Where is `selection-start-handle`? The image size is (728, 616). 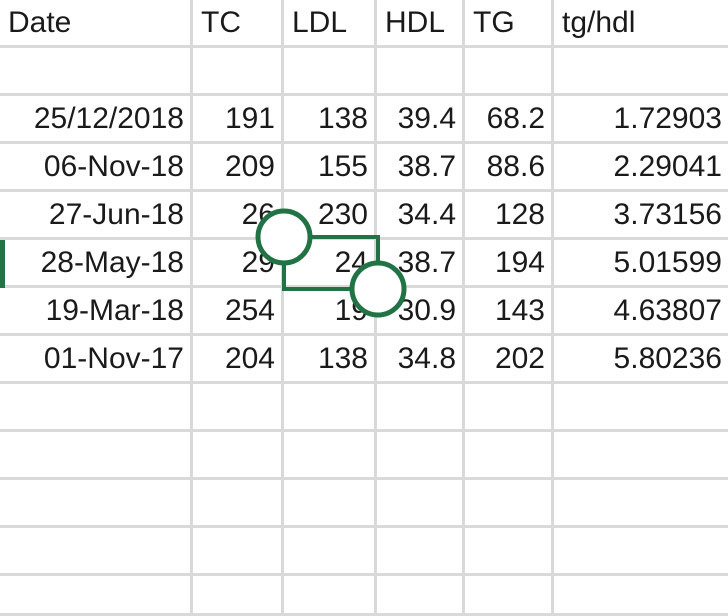 selection-start-handle is located at coordinates (284, 237).